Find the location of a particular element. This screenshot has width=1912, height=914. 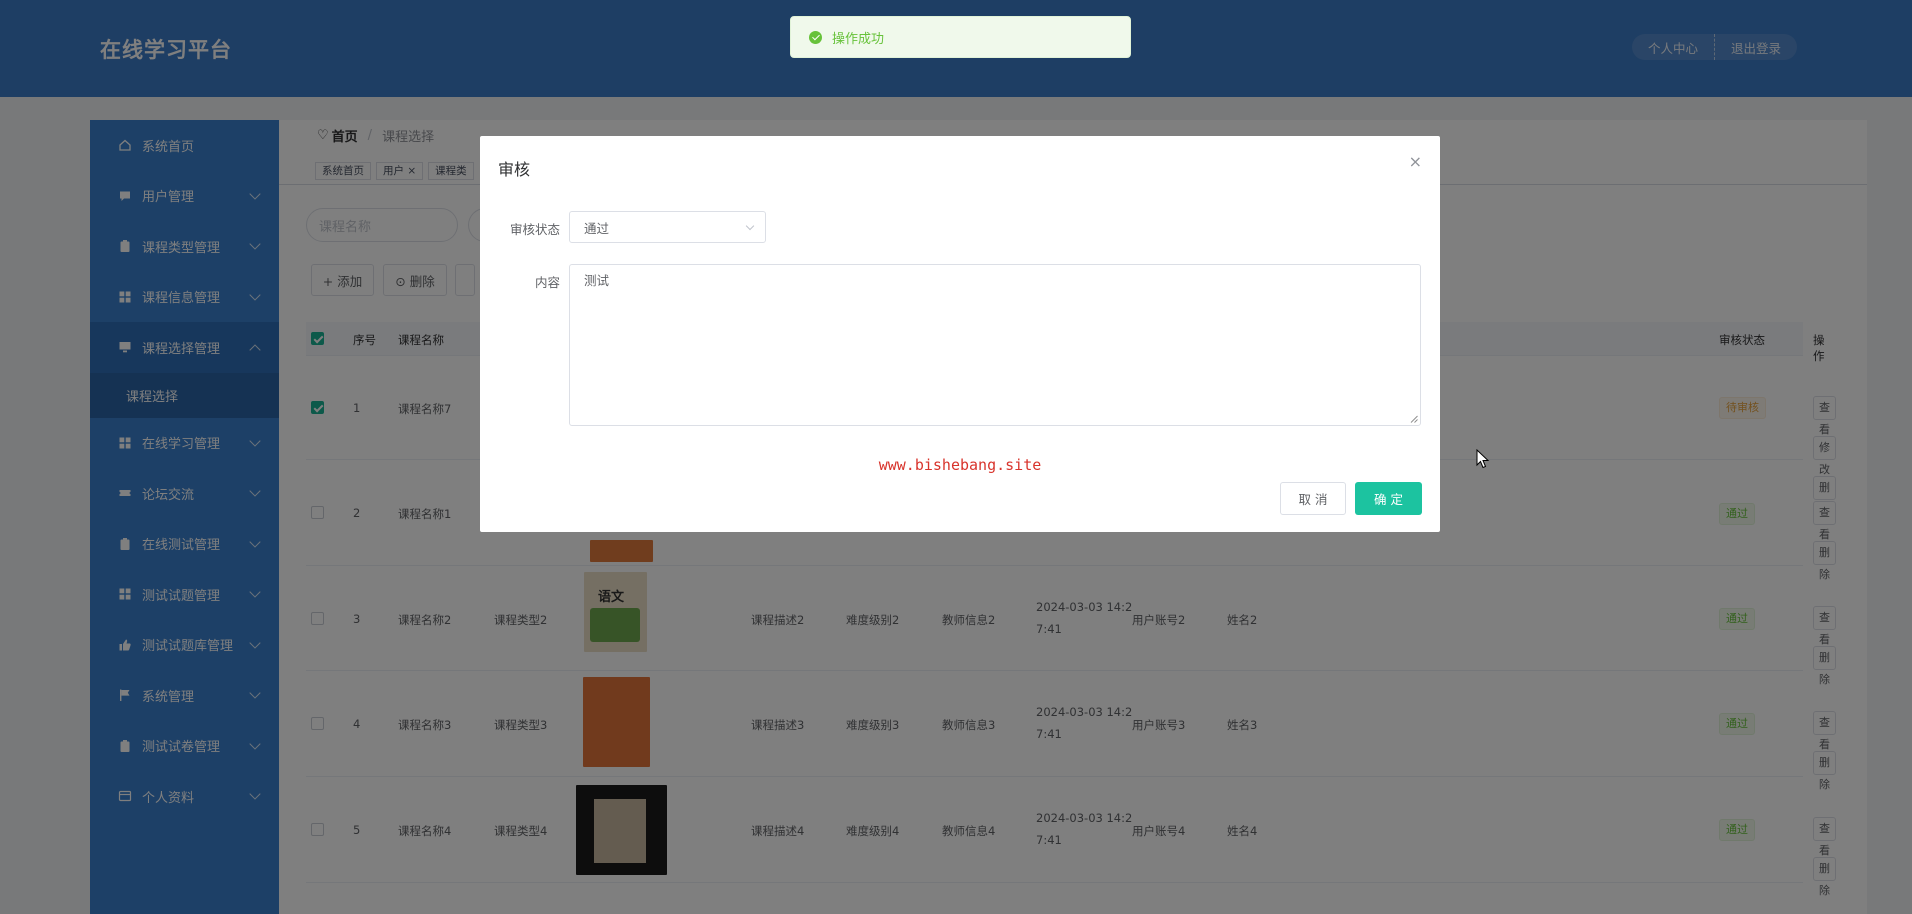

audit-status-select: 通过 is located at coordinates (667, 227).